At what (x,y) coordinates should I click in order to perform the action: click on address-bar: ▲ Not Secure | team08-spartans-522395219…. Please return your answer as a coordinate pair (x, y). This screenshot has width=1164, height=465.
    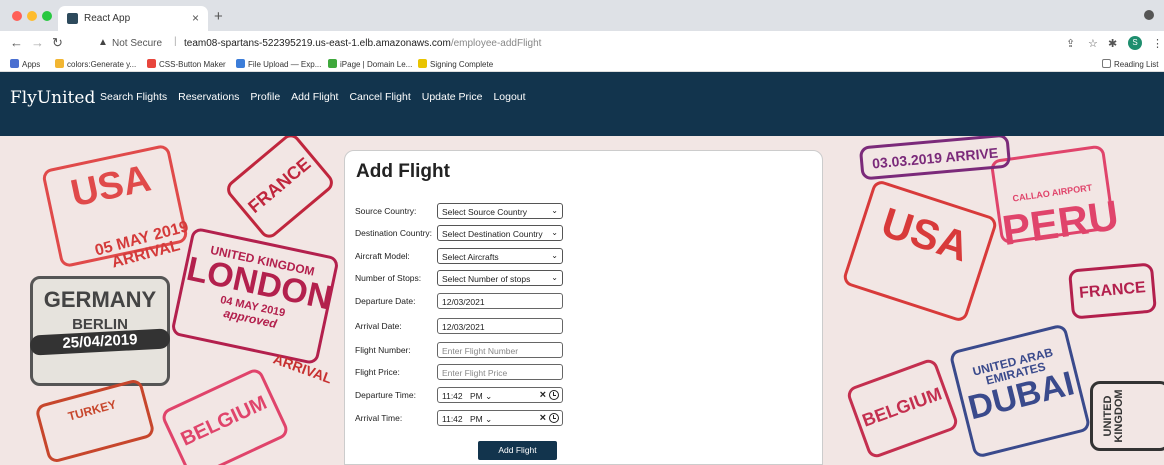
    Looking at the image, I should click on (594, 43).